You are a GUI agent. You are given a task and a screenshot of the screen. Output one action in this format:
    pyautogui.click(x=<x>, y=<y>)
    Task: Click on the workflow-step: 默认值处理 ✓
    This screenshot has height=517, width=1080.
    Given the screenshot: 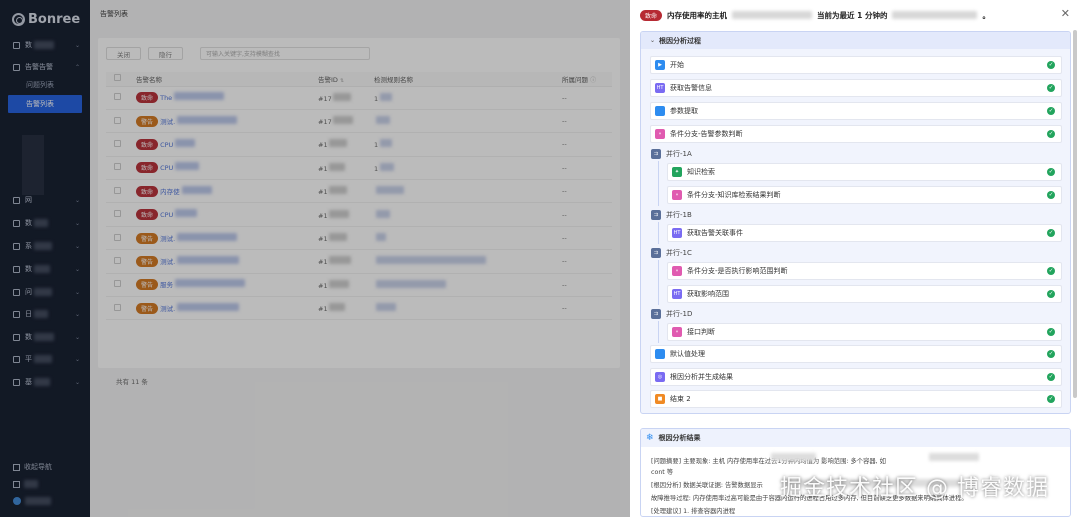 What is the action you would take?
    pyautogui.click(x=856, y=354)
    